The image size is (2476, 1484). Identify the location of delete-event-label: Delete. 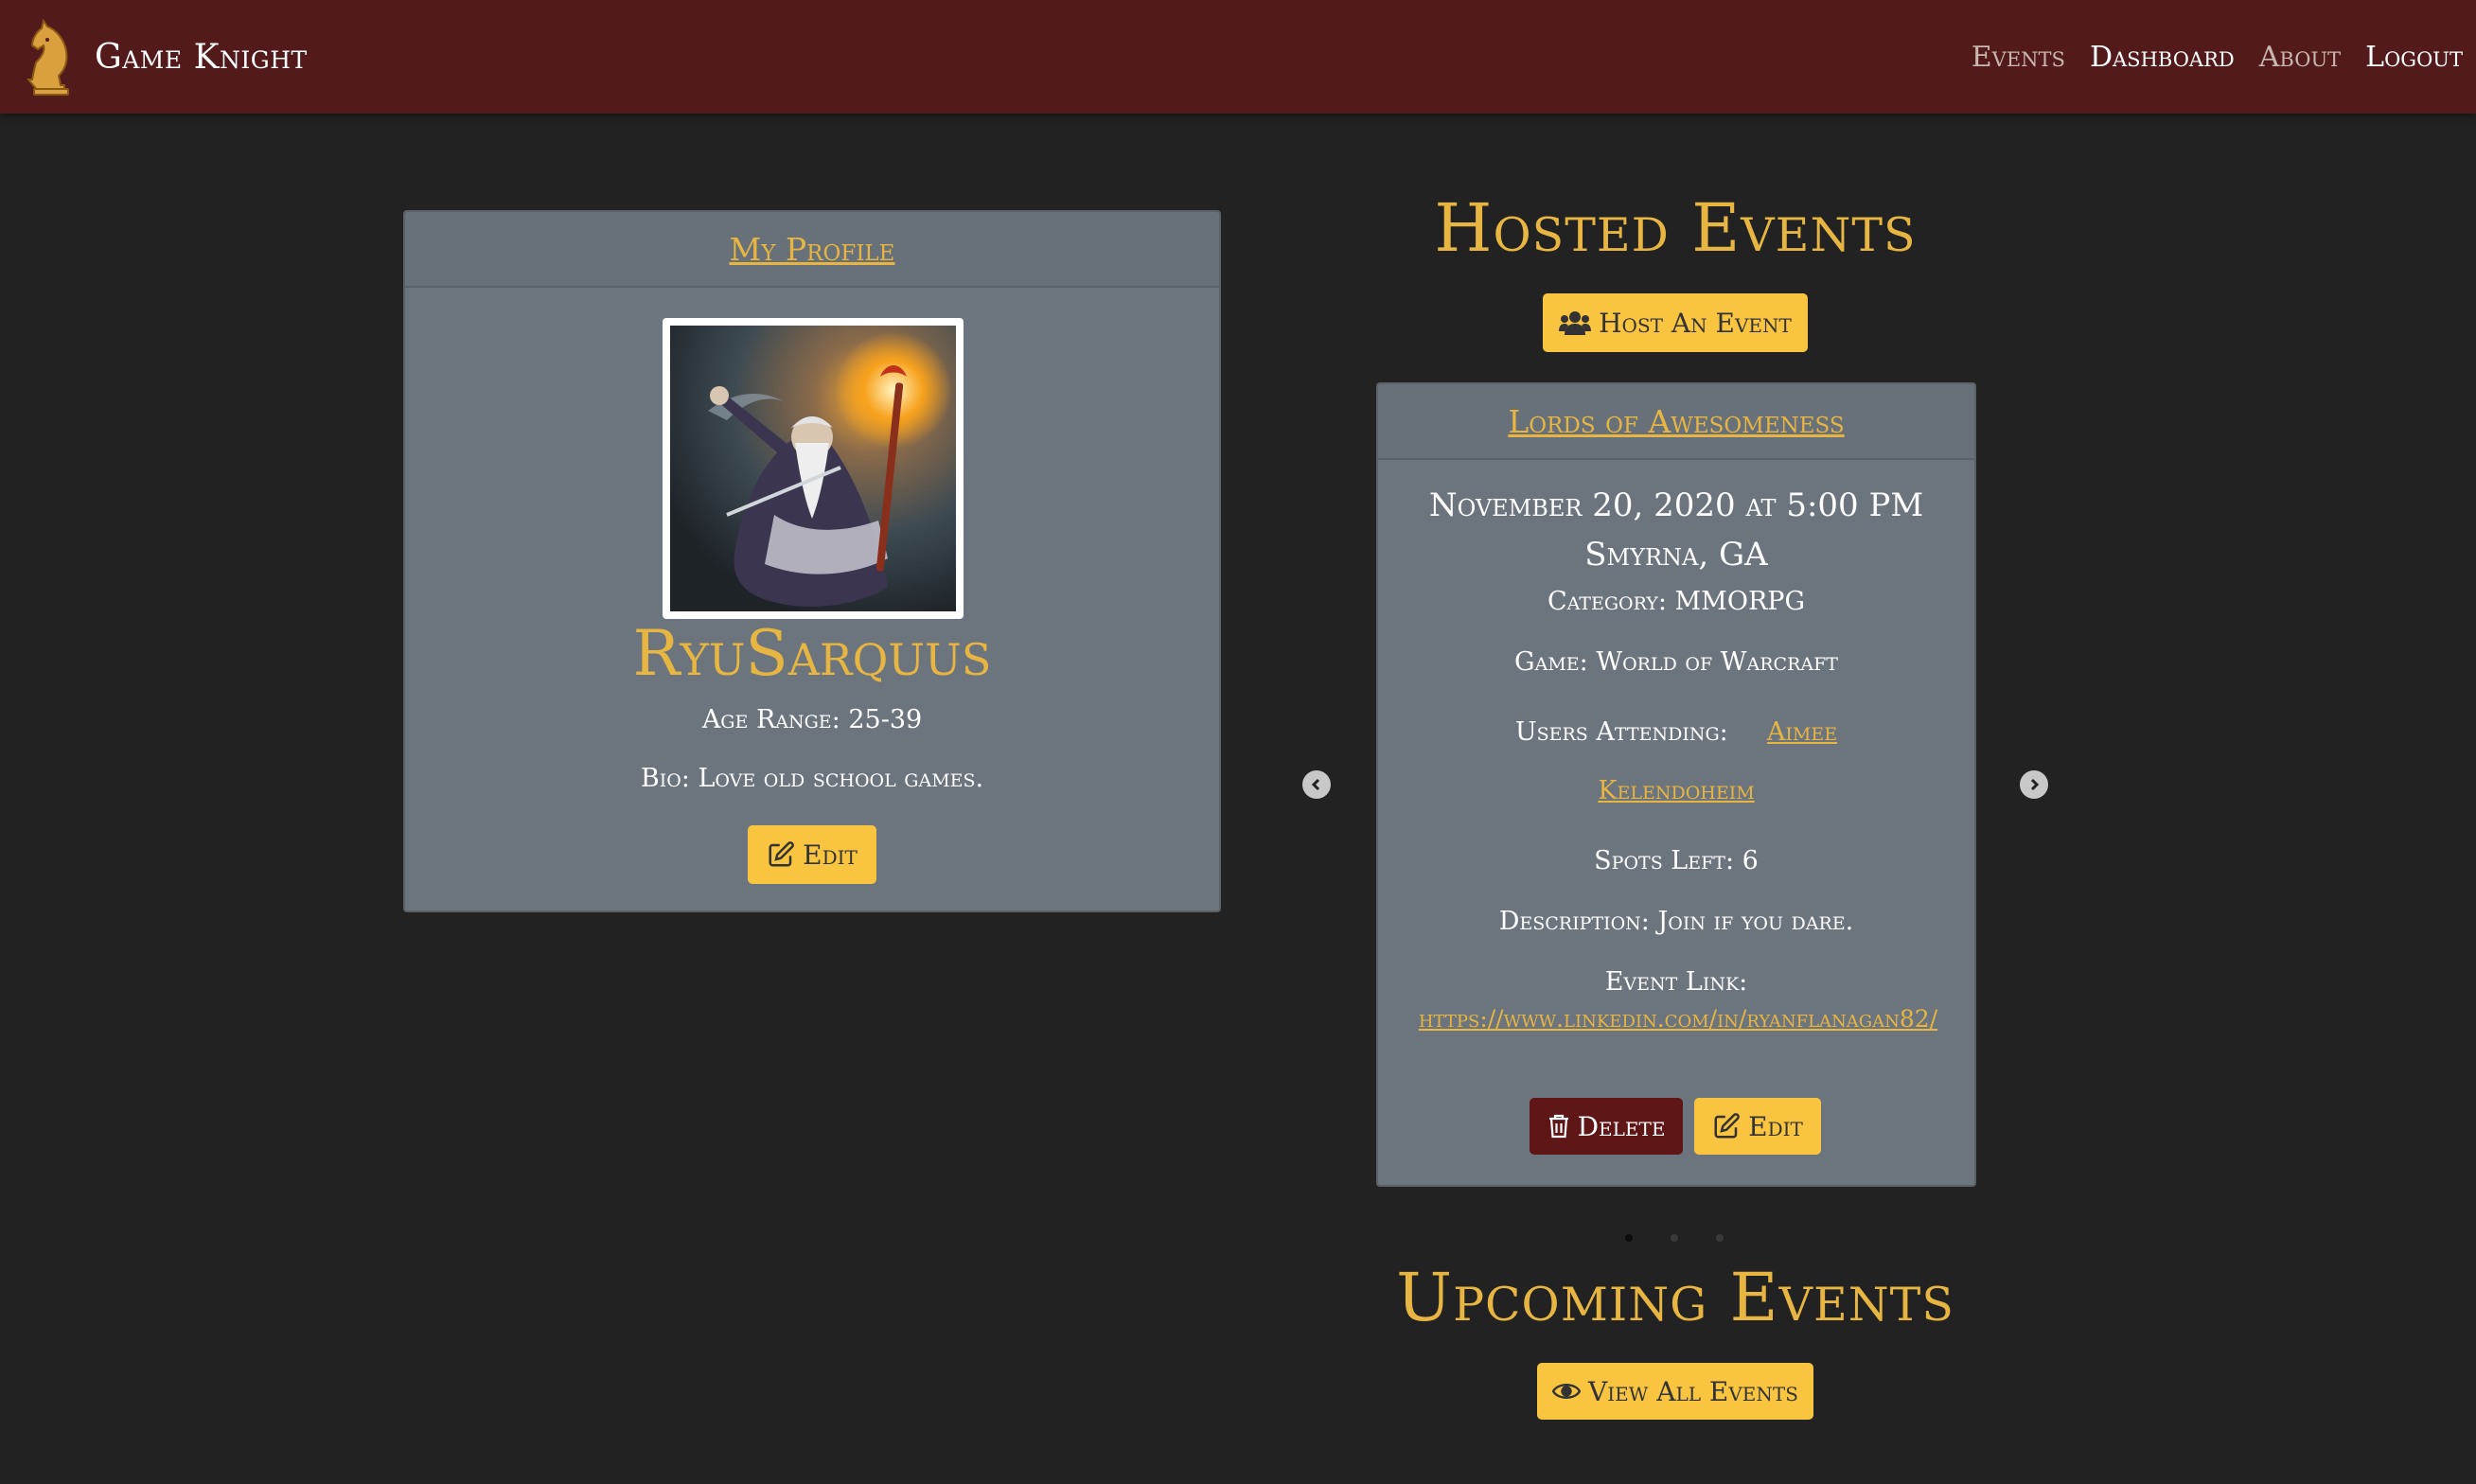
(1621, 1126).